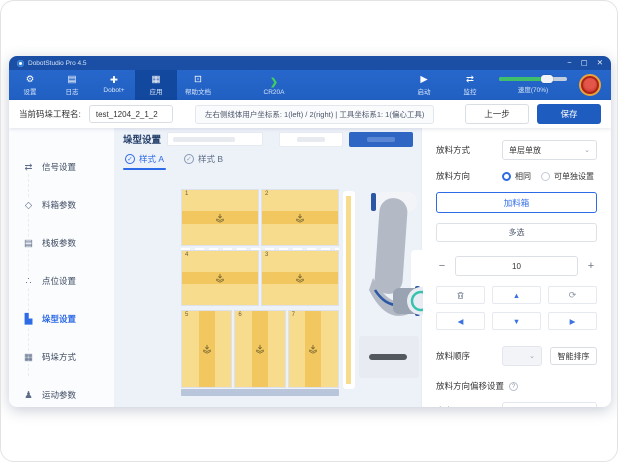 The height and width of the screenshot is (462, 618). I want to click on pallet-base, so click(260, 392).